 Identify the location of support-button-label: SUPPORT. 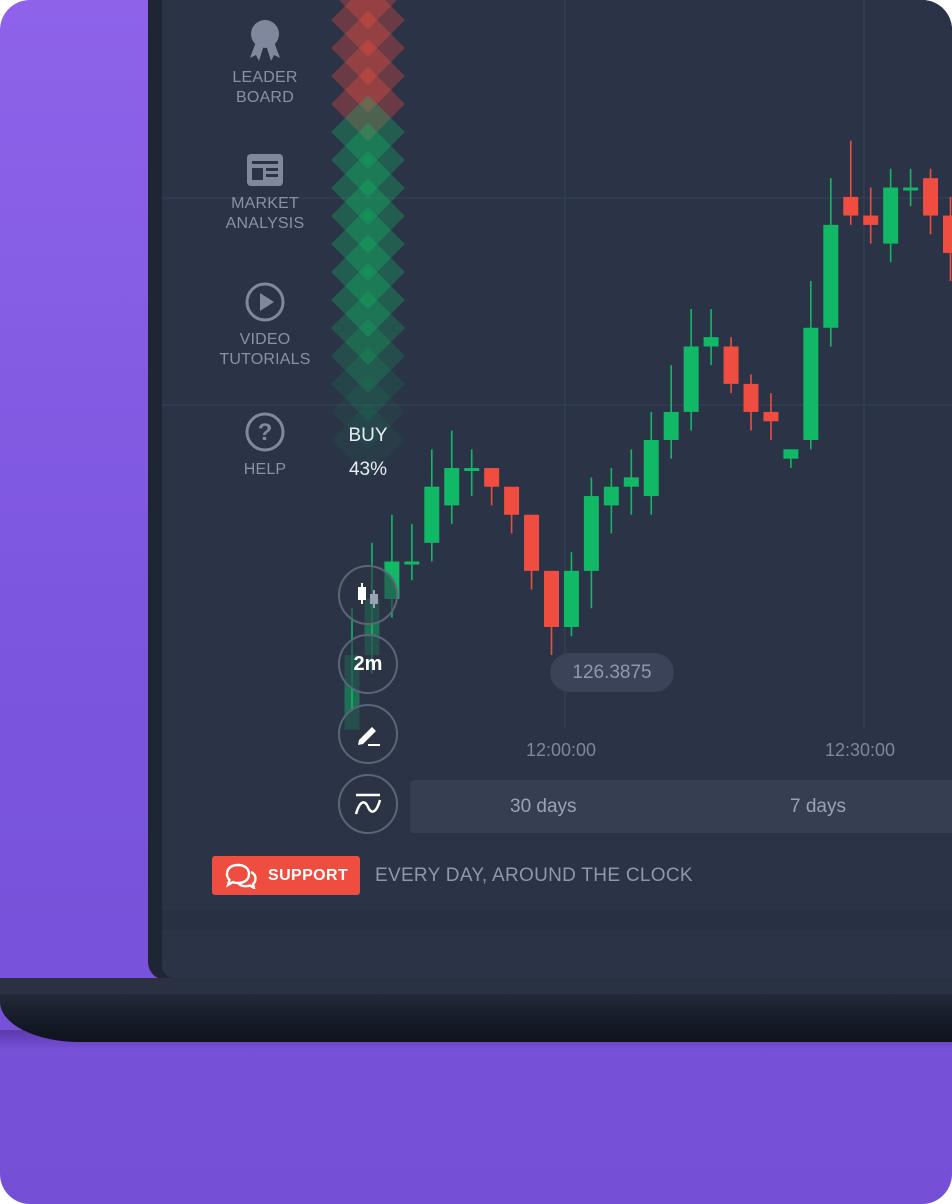
(308, 875).